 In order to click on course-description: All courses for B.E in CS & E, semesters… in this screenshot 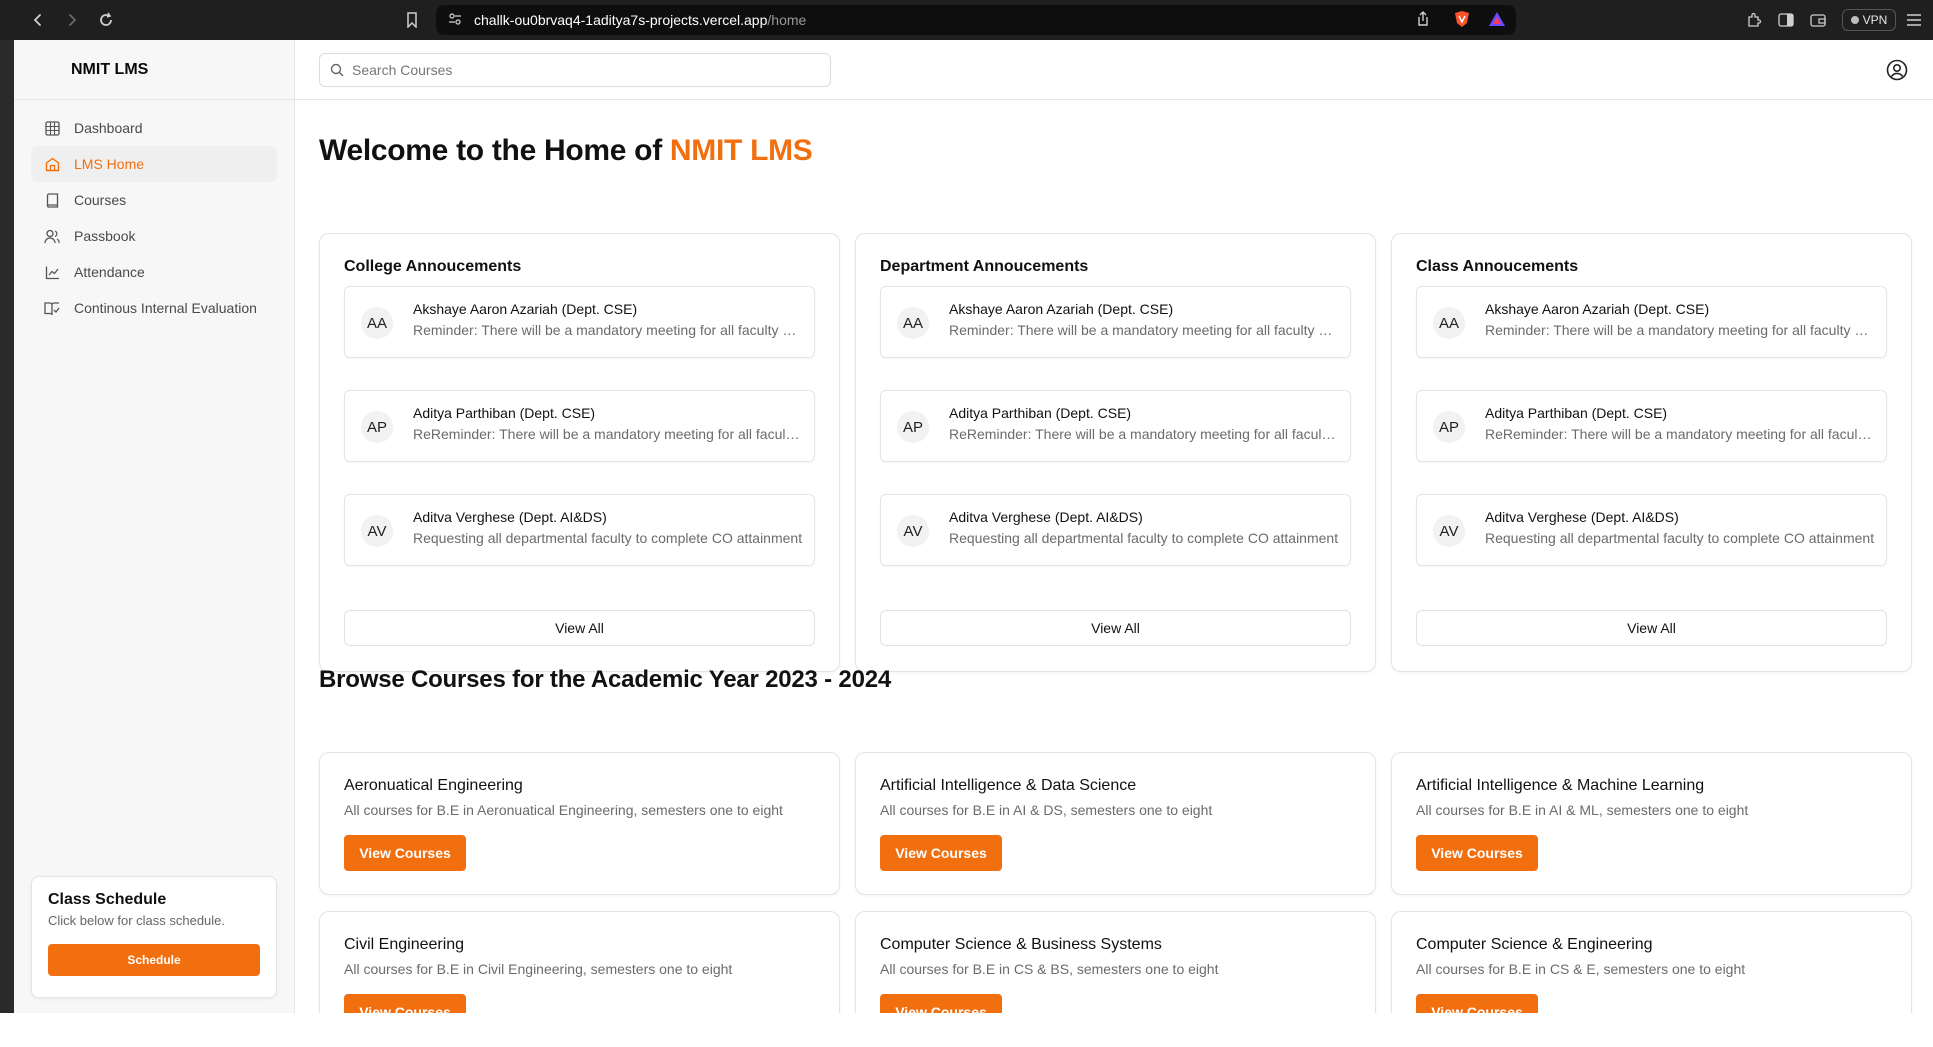, I will do `click(1581, 969)`.